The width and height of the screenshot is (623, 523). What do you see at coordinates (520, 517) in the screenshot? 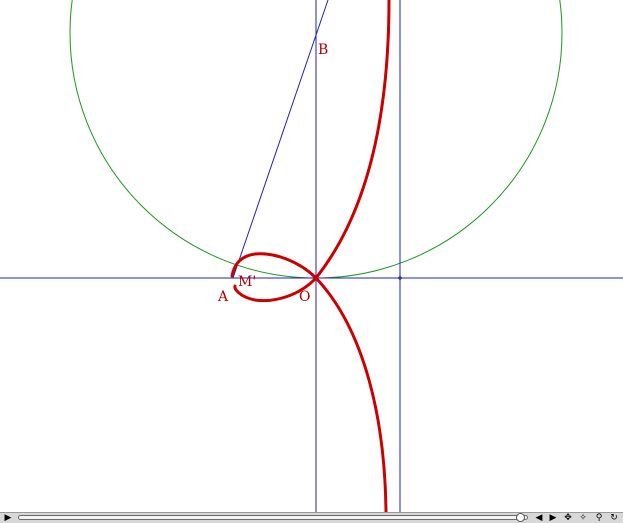
I see `slider-thumb` at bounding box center [520, 517].